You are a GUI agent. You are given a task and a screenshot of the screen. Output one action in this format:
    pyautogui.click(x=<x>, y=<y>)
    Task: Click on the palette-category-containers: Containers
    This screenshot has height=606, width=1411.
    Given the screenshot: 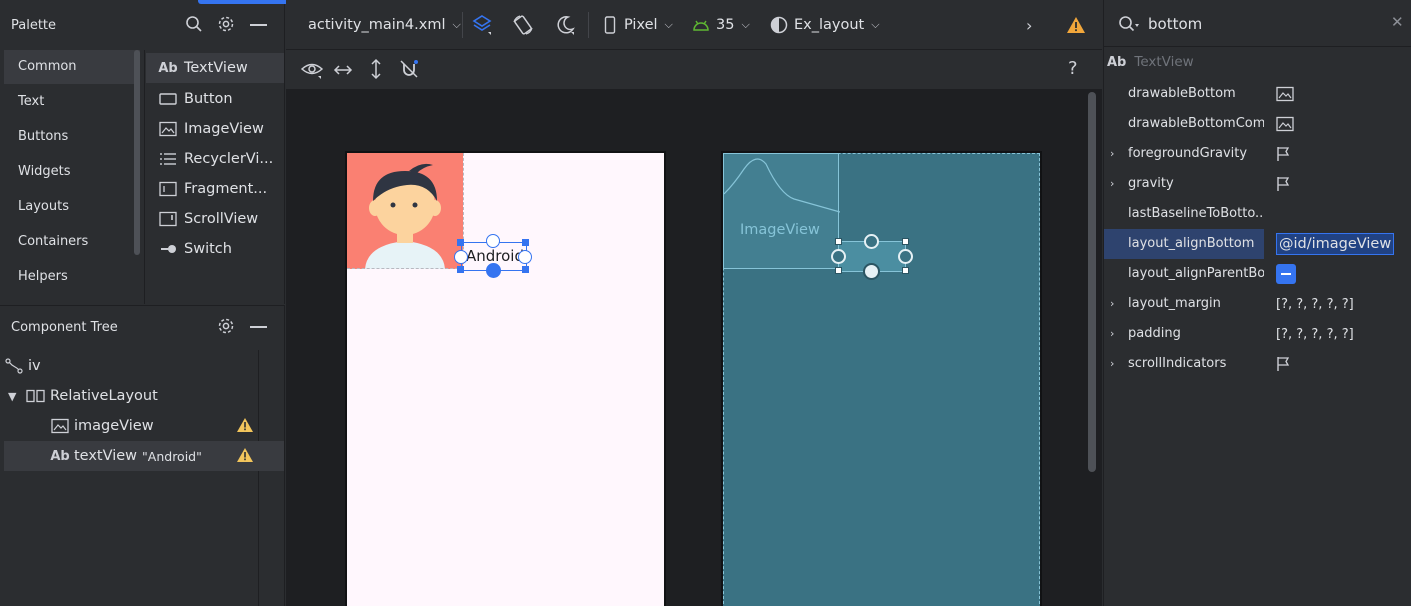 What is the action you would take?
    pyautogui.click(x=72, y=242)
    